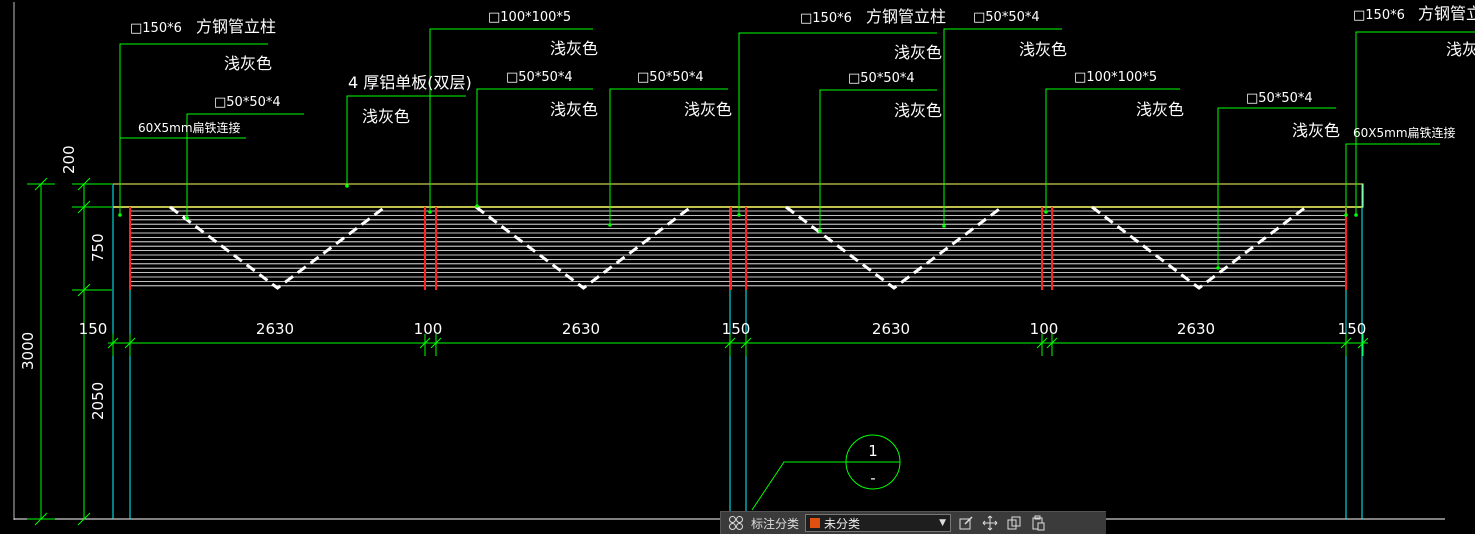 This screenshot has width=1475, height=534. Describe the element at coordinates (990, 523) in the screenshot. I see `move-icon` at that location.